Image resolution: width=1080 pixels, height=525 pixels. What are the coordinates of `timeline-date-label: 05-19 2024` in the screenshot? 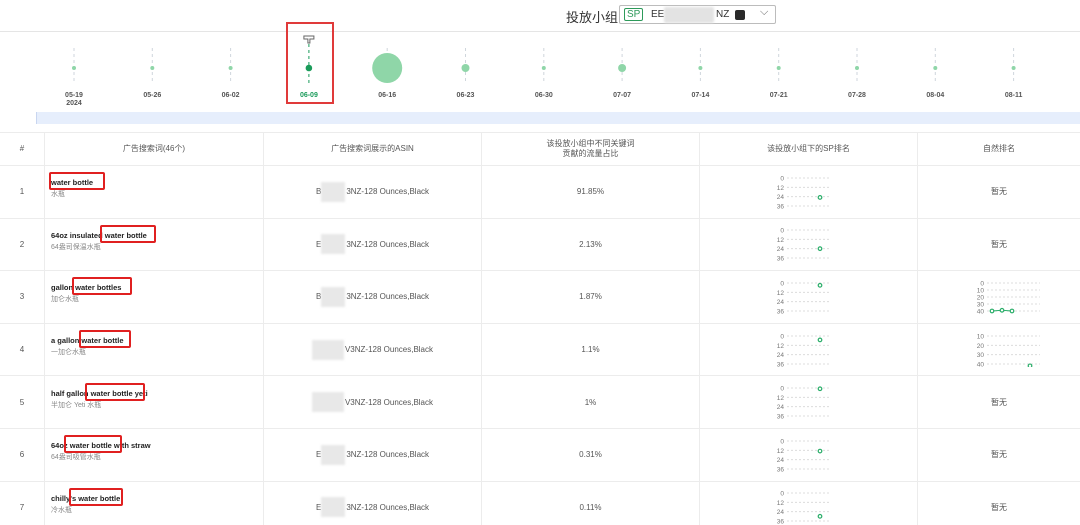 It's located at (74, 100).